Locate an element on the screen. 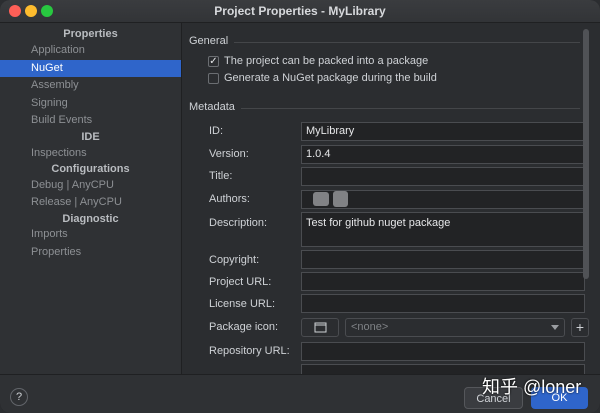 The height and width of the screenshot is (413, 600). pack-checkbox: ✓ is located at coordinates (213, 61).